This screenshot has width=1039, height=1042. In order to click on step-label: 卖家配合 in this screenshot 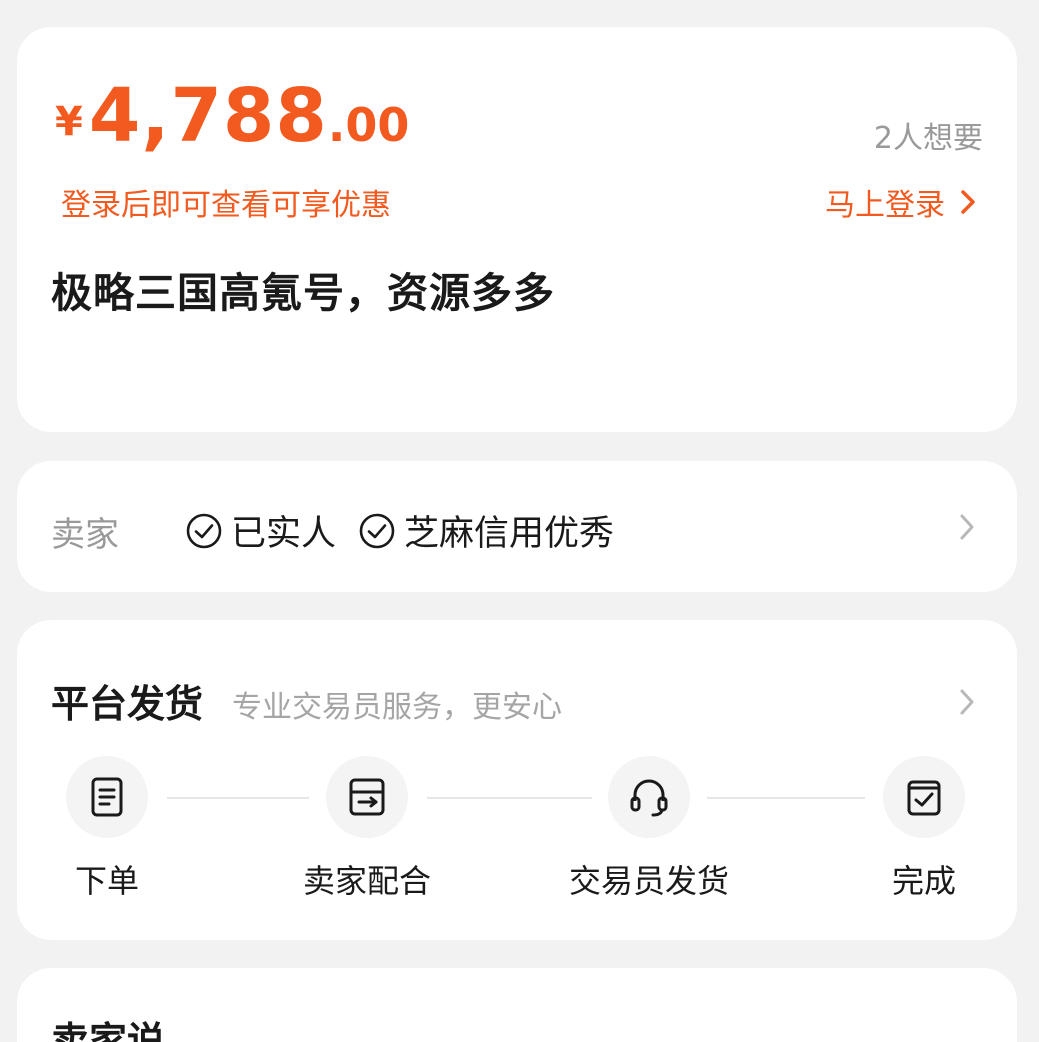, I will do `click(367, 881)`.